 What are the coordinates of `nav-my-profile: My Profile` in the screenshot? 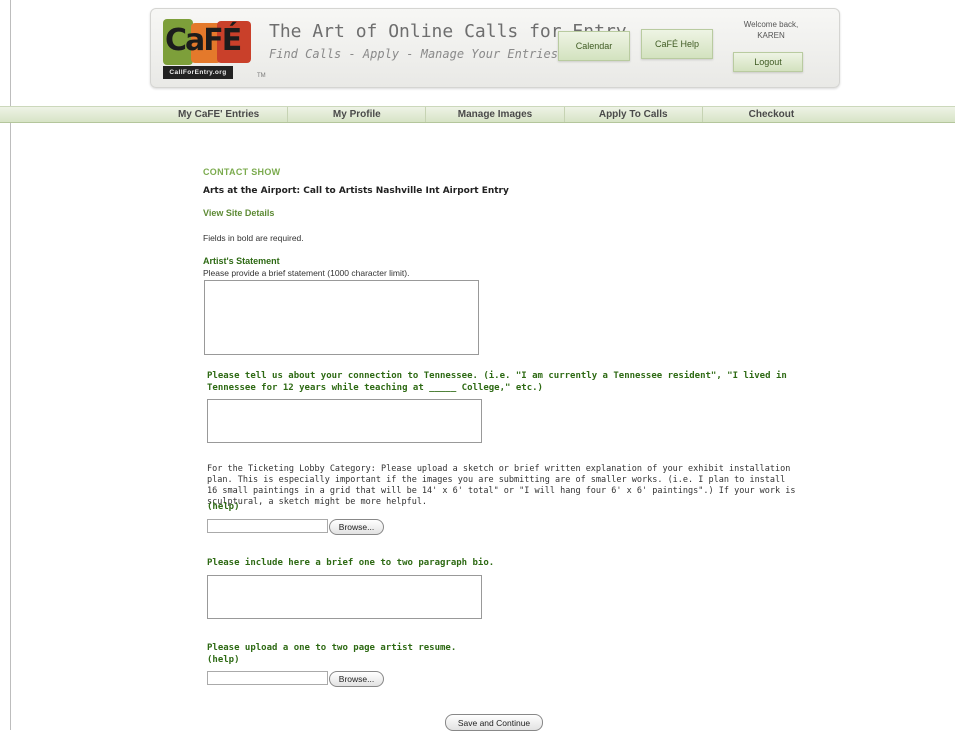 It's located at (356, 114).